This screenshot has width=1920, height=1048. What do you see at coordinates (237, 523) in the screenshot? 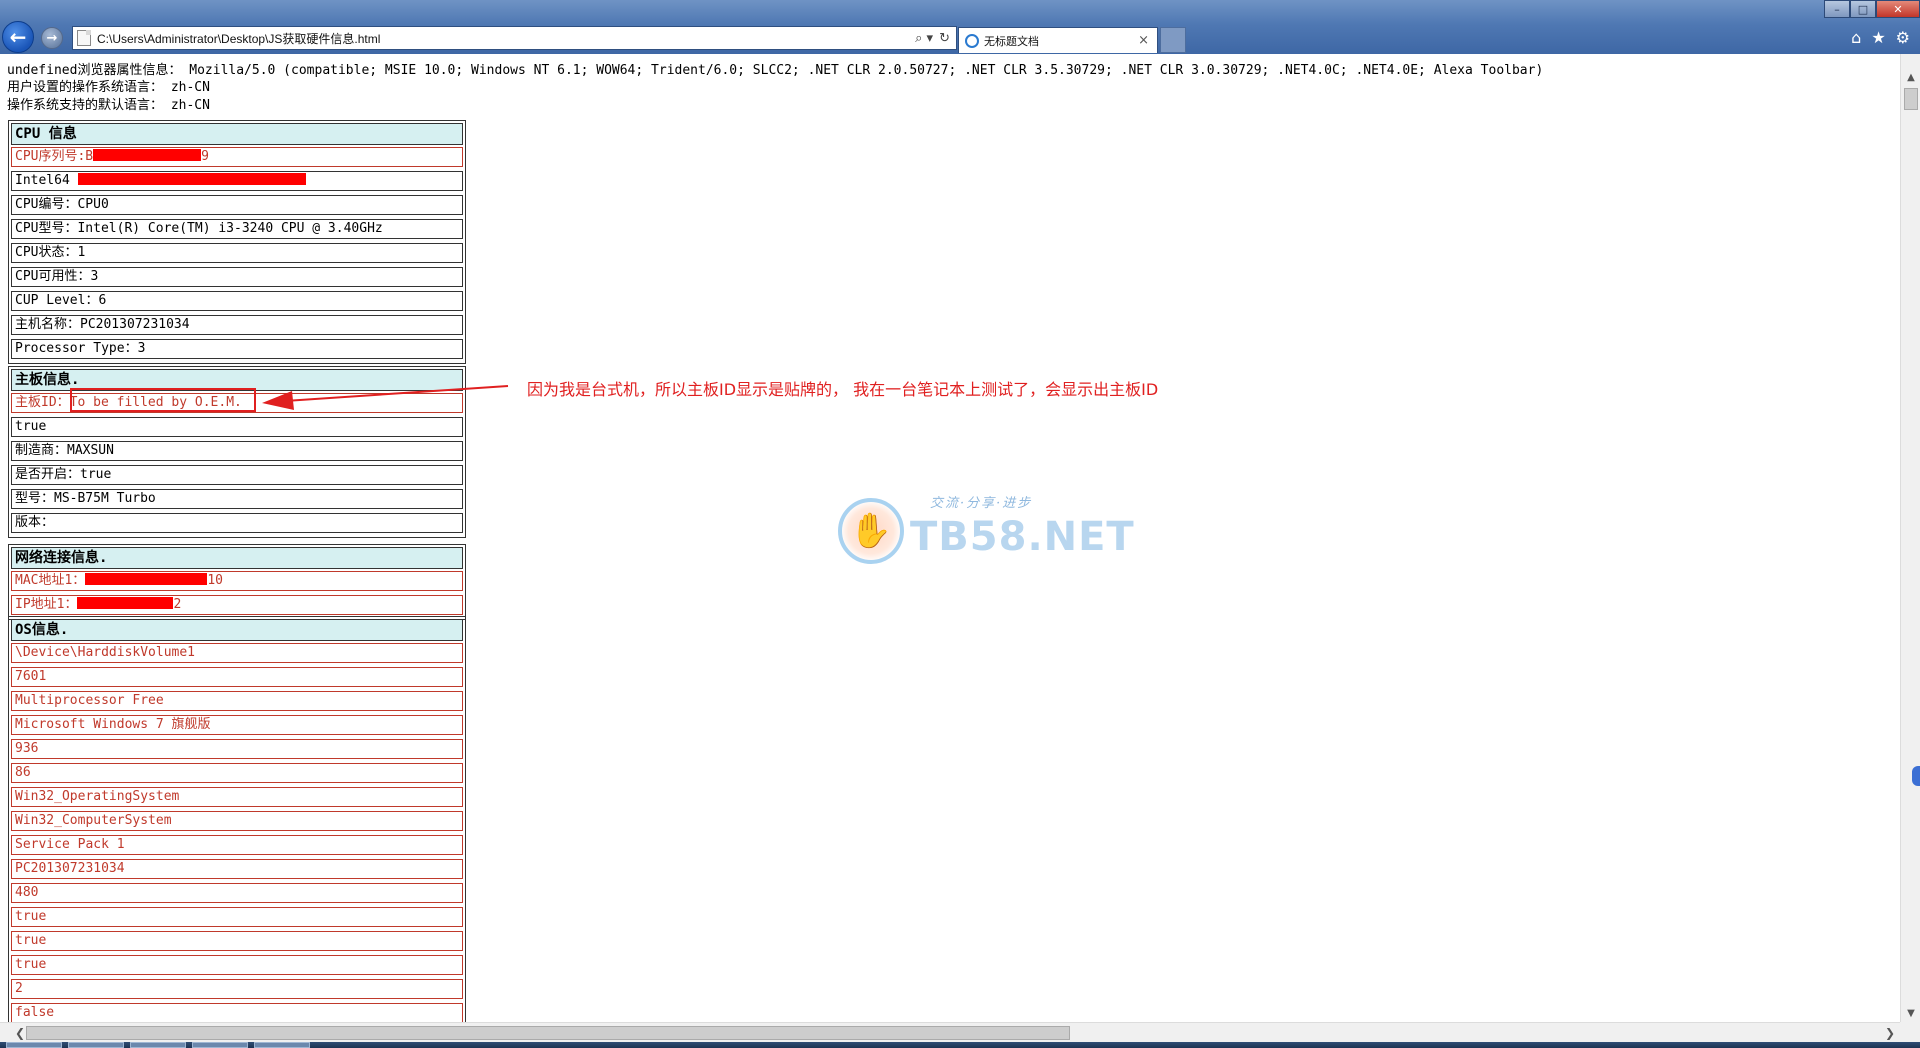
I see `board-row: 版本：` at bounding box center [237, 523].